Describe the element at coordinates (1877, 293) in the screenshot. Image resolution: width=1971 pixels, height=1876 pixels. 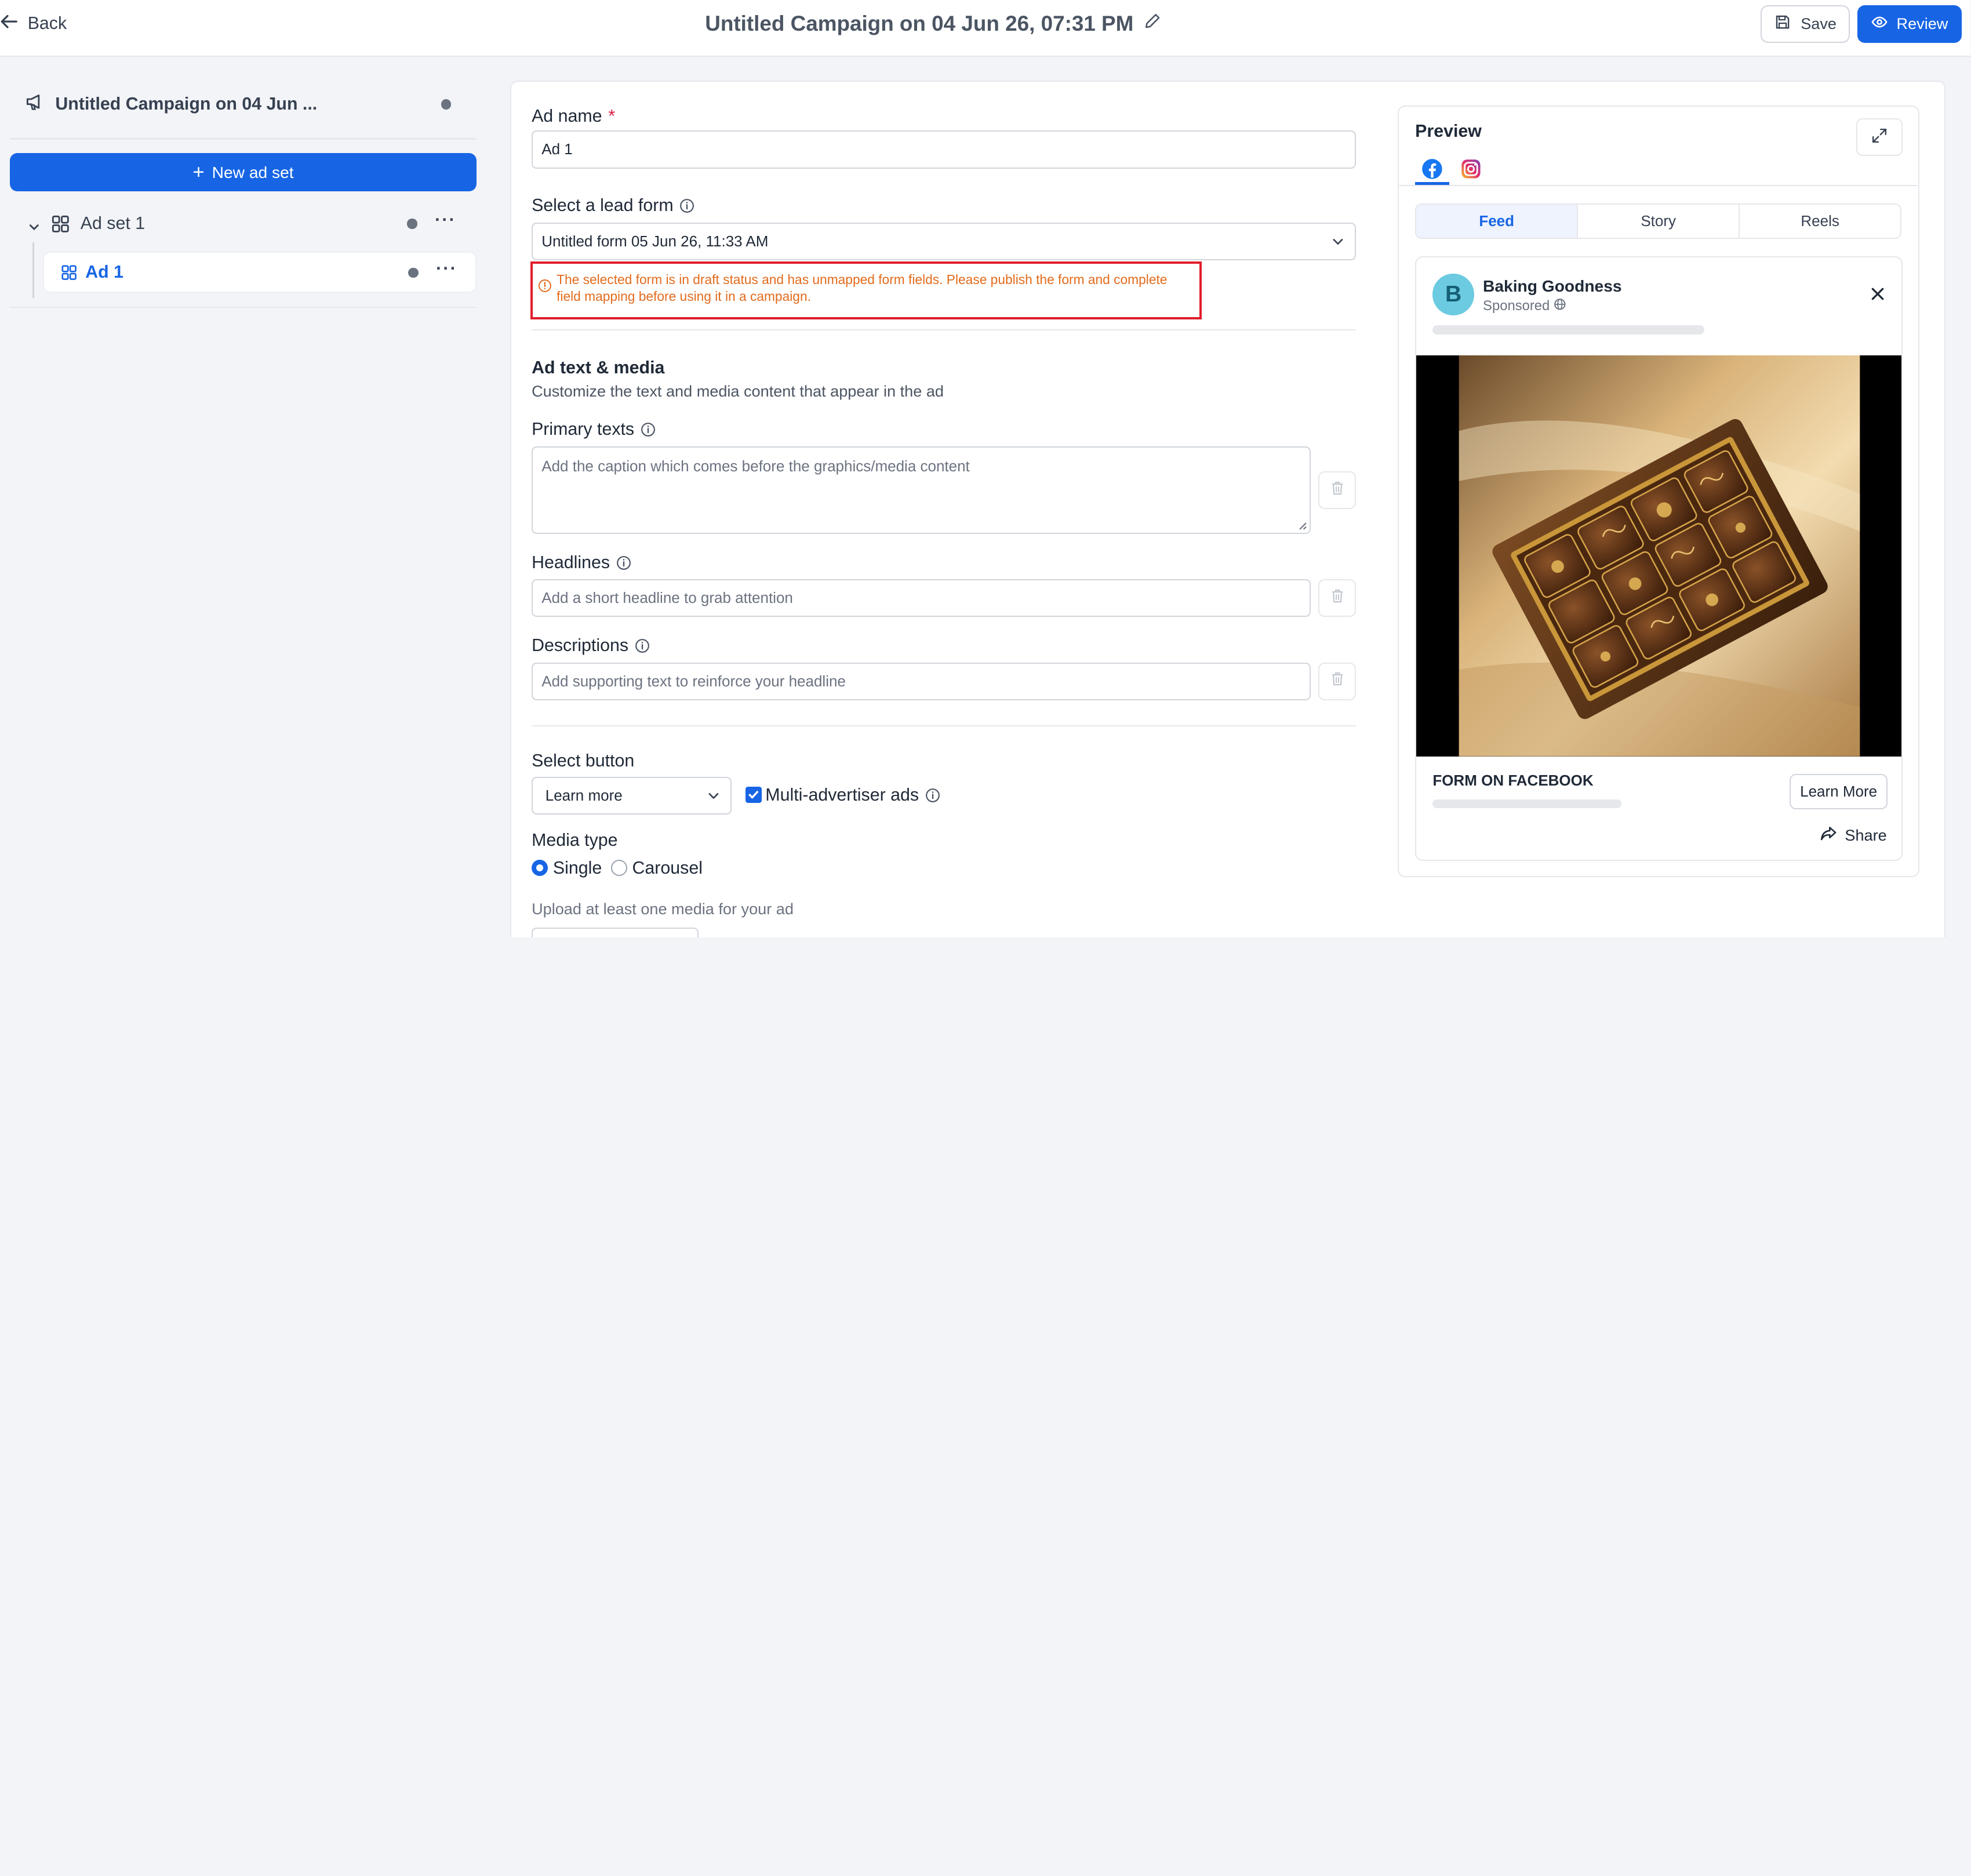
I see `close-icon` at that location.